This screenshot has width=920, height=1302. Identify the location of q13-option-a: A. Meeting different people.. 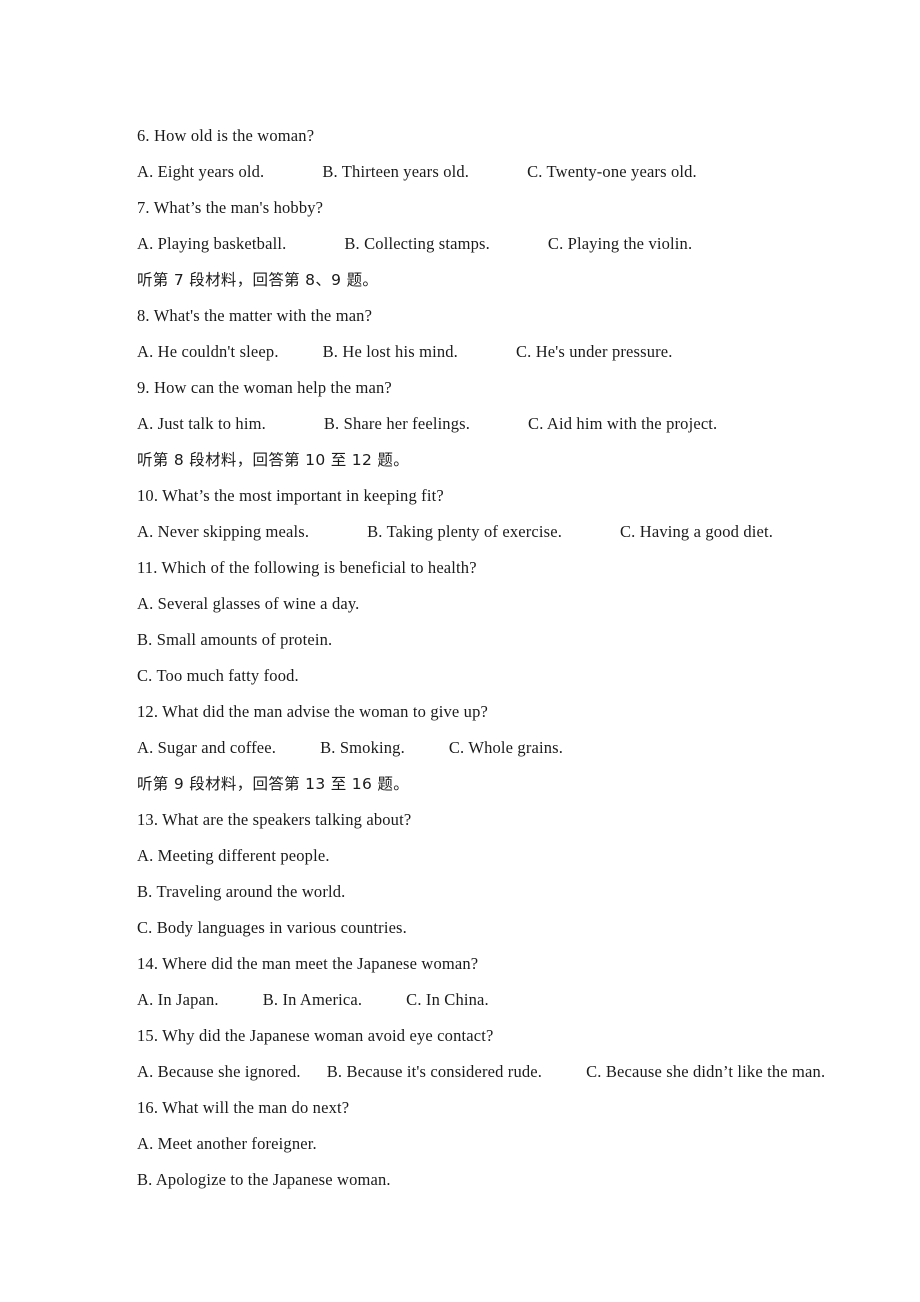
(528, 856).